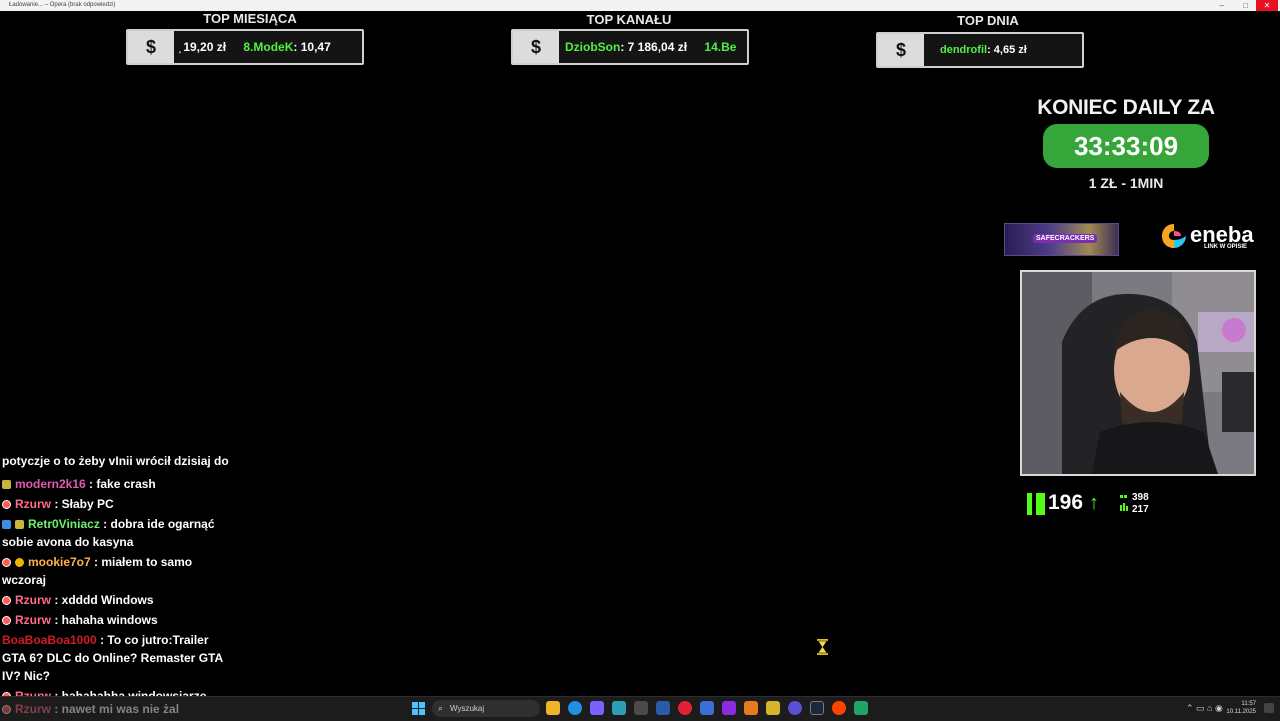 The height and width of the screenshot is (721, 1280). Describe the element at coordinates (988, 20) in the screenshot. I see `top-day-title: TOP DNIA` at that location.